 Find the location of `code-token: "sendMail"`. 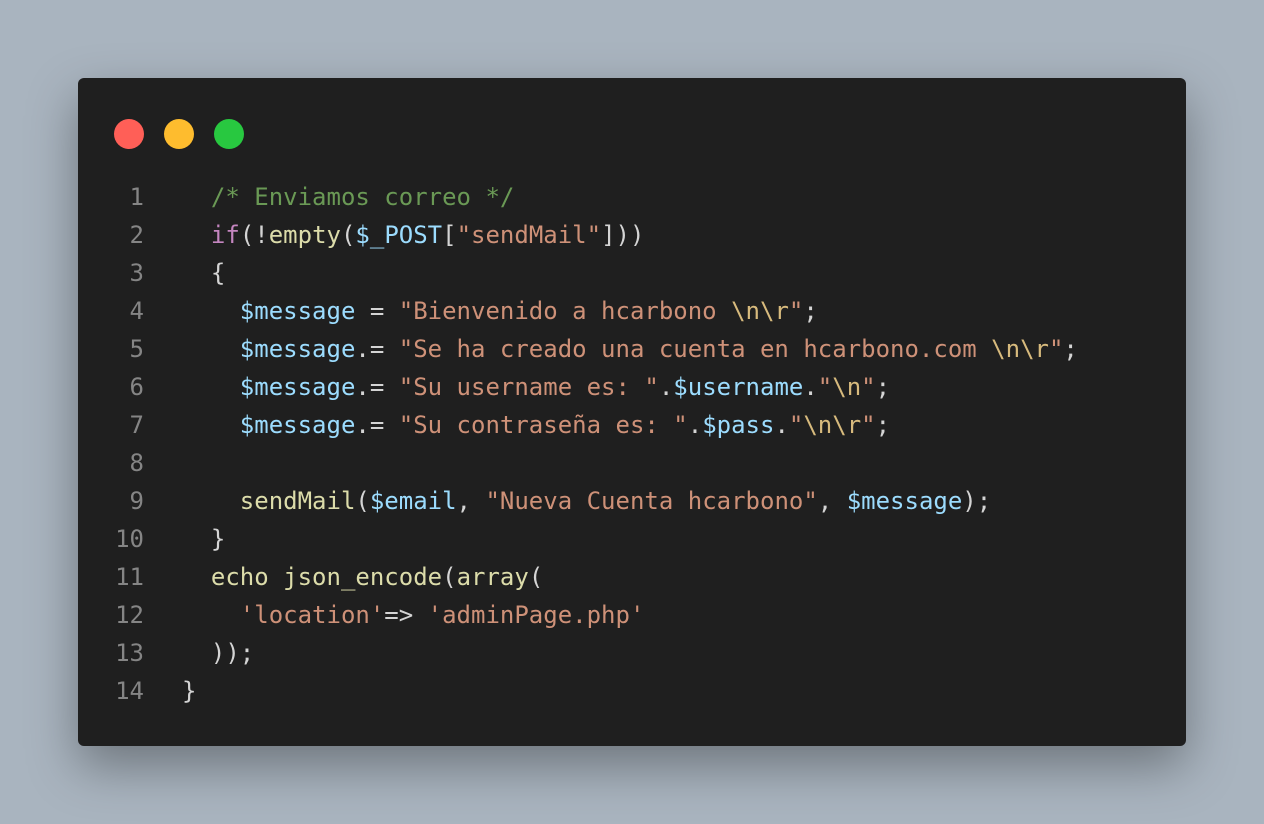

code-token: "sendMail" is located at coordinates (529, 235).